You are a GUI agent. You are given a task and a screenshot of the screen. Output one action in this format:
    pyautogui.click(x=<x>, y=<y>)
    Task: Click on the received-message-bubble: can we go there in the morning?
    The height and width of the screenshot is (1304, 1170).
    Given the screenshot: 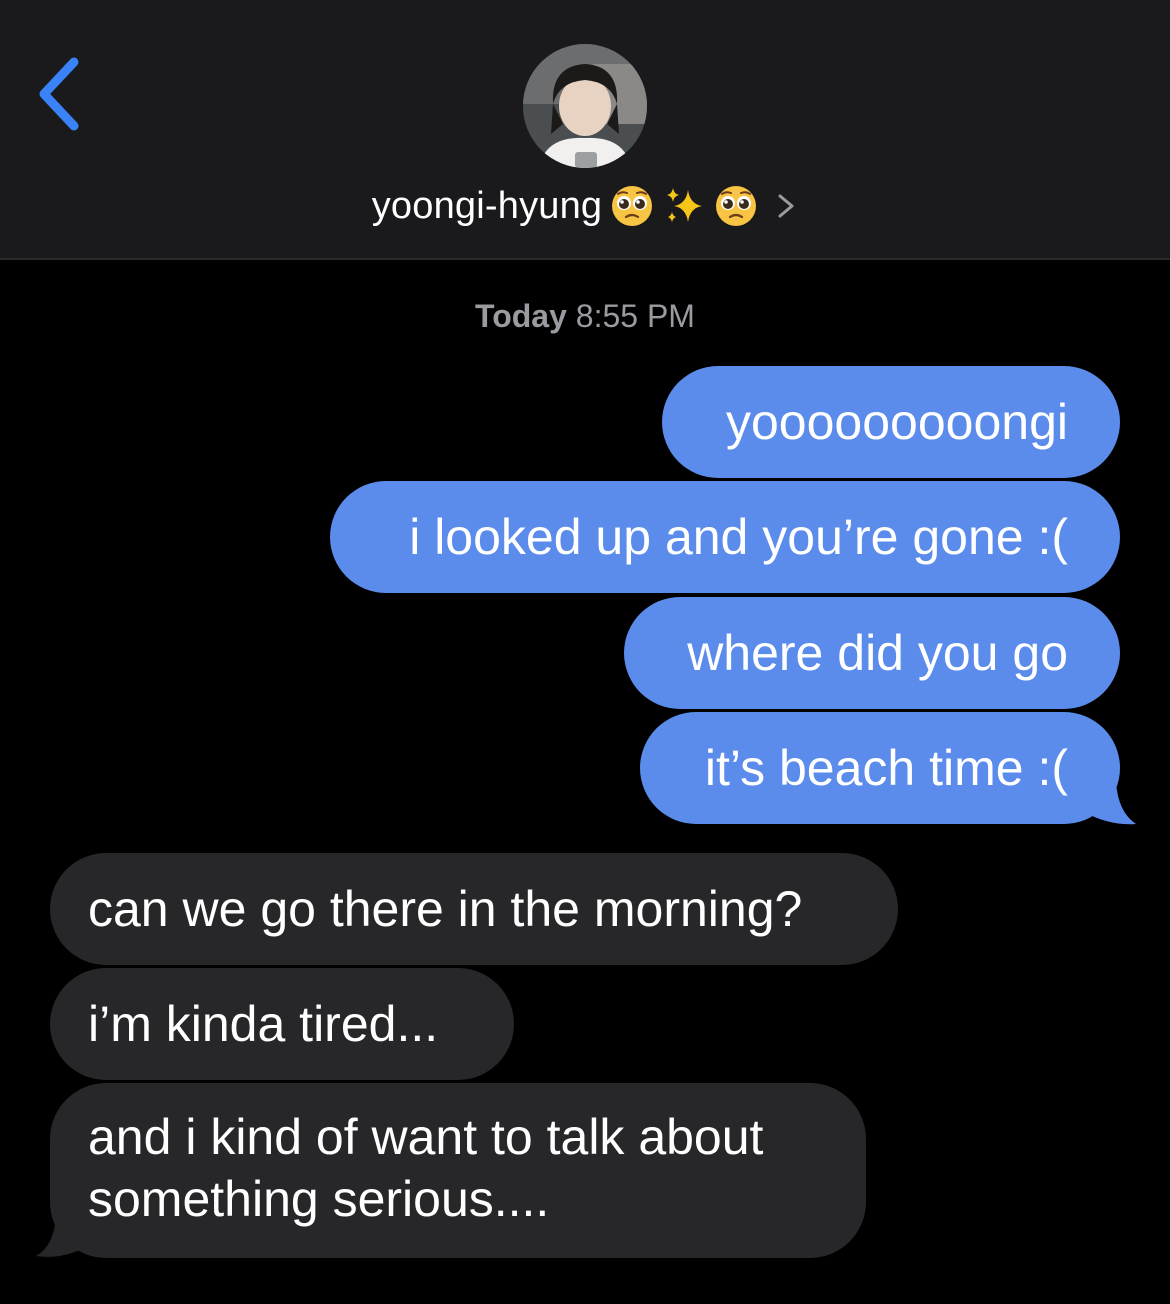 What is the action you would take?
    pyautogui.click(x=474, y=909)
    